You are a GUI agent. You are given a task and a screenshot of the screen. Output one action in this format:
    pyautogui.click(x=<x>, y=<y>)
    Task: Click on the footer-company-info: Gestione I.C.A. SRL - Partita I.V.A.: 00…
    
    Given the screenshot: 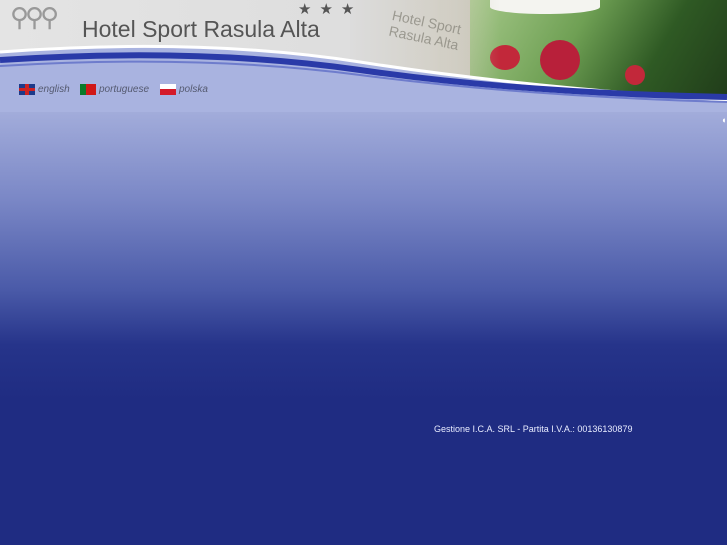 What is the action you would take?
    pyautogui.click(x=533, y=429)
    